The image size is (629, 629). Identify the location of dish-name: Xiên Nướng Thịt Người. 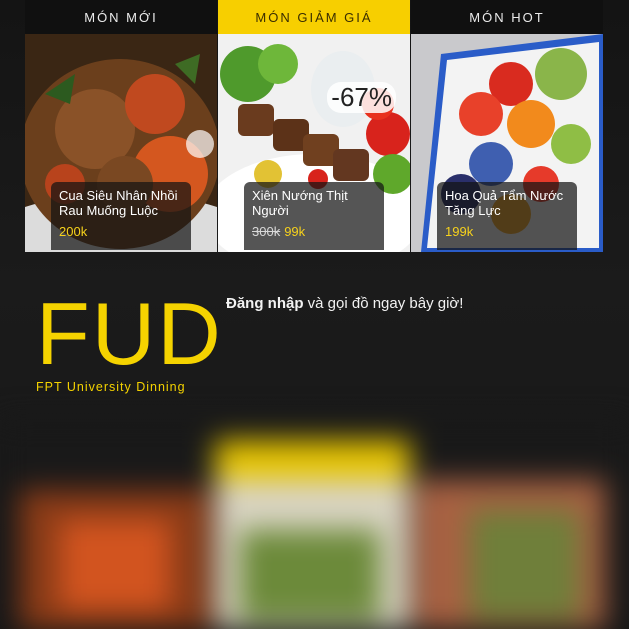
(300, 203).